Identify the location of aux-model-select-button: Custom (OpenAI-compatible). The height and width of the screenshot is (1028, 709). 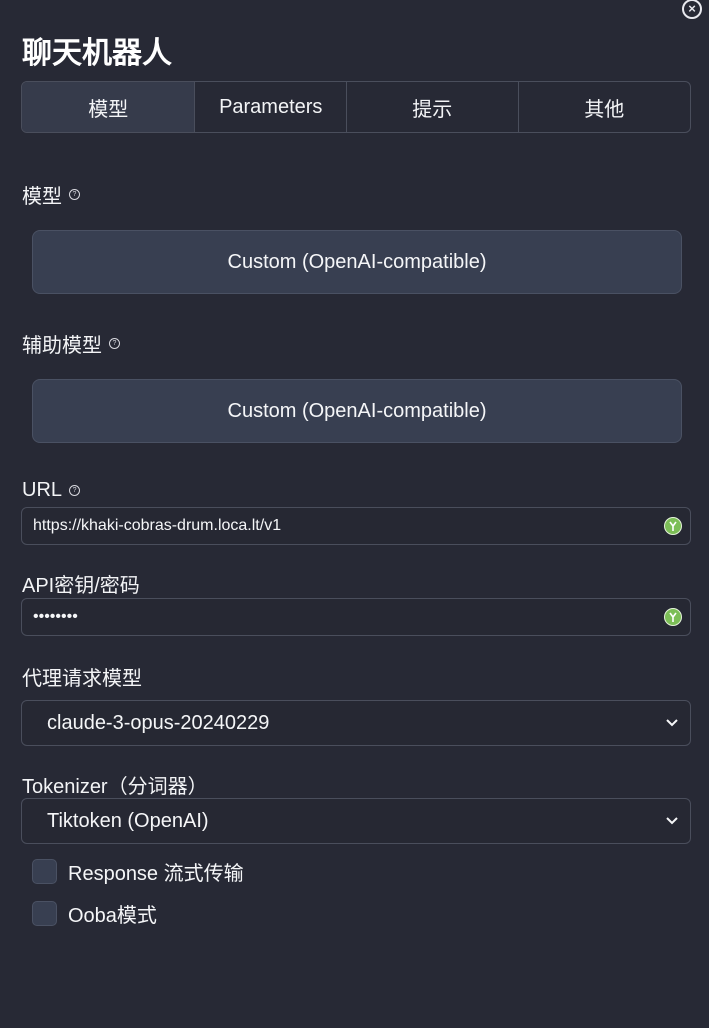
(357, 411).